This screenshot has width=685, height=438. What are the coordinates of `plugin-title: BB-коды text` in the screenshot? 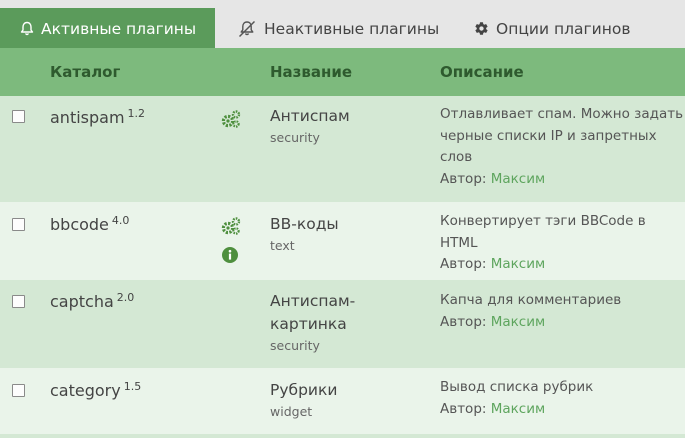 It's located at (345, 234).